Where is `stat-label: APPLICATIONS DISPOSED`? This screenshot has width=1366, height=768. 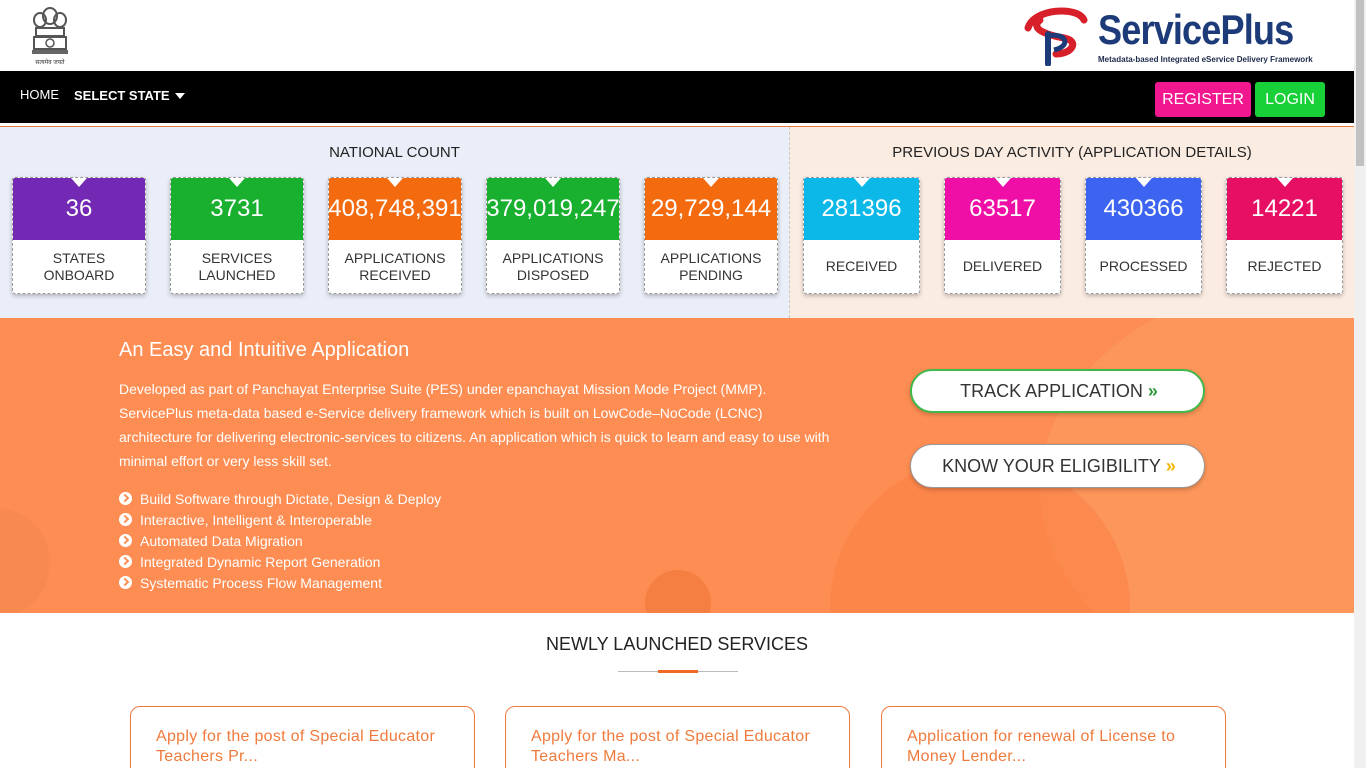
stat-label: APPLICATIONS DISPOSED is located at coordinates (553, 266).